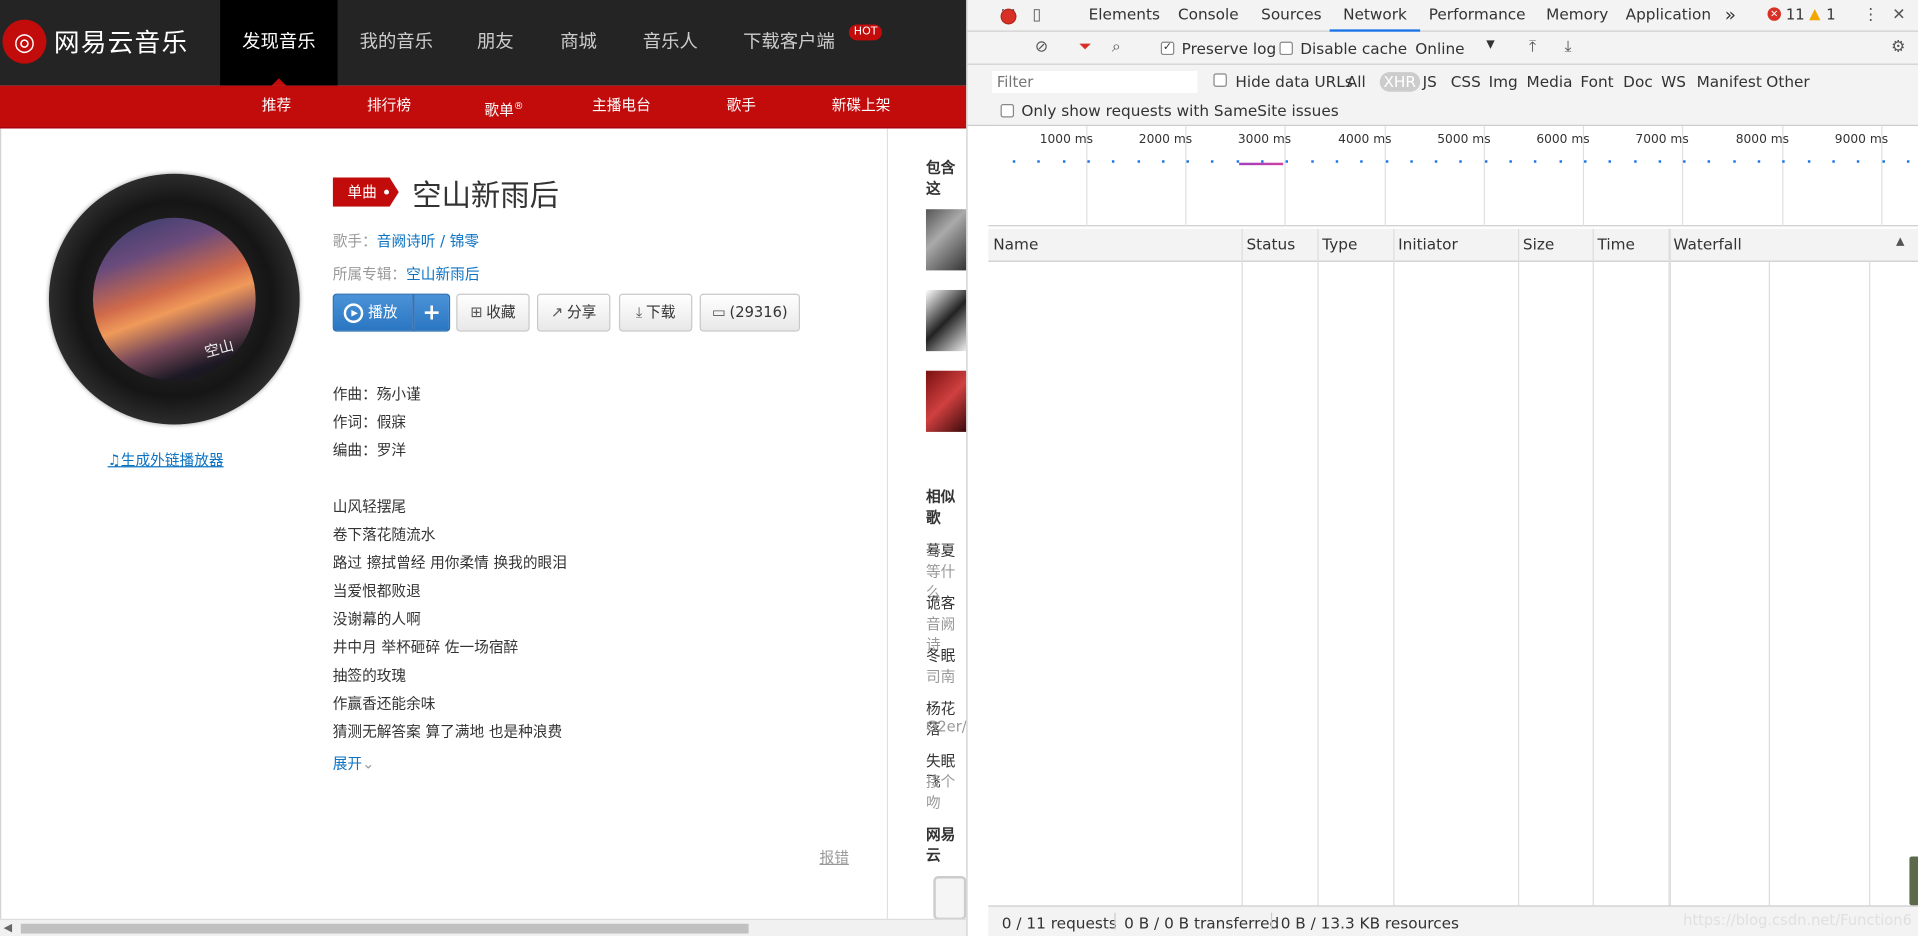 This screenshot has width=1918, height=936. What do you see at coordinates (946, 726) in the screenshot?
I see `similar-song-artist: G2er/` at bounding box center [946, 726].